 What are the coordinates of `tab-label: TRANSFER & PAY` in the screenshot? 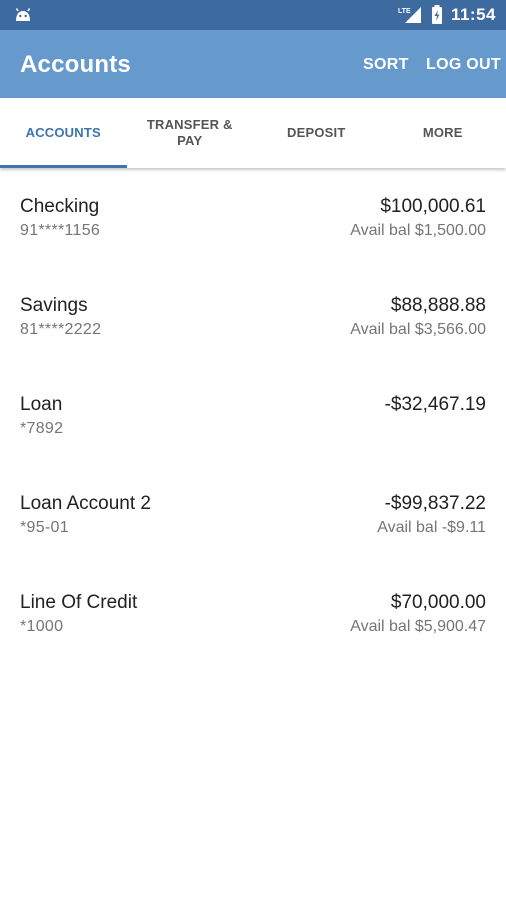 It's located at (189, 132).